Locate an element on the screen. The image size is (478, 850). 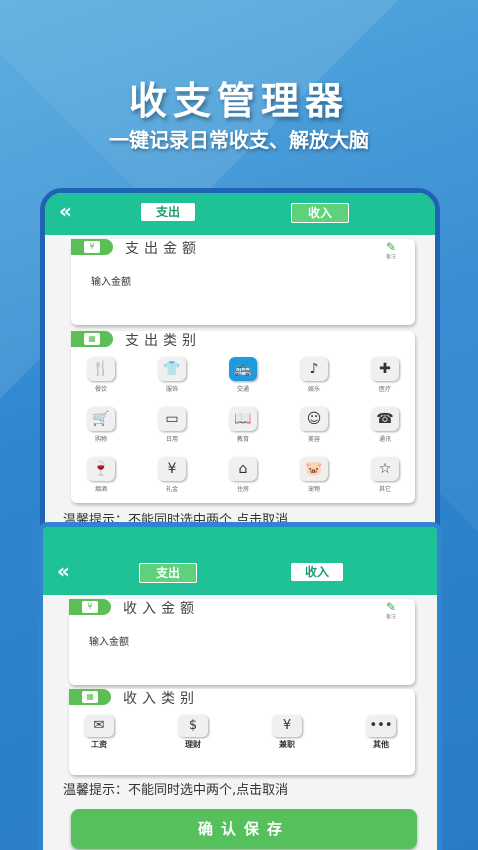
category-moneybag: ¥ 礼金 is located at coordinates (172, 475).